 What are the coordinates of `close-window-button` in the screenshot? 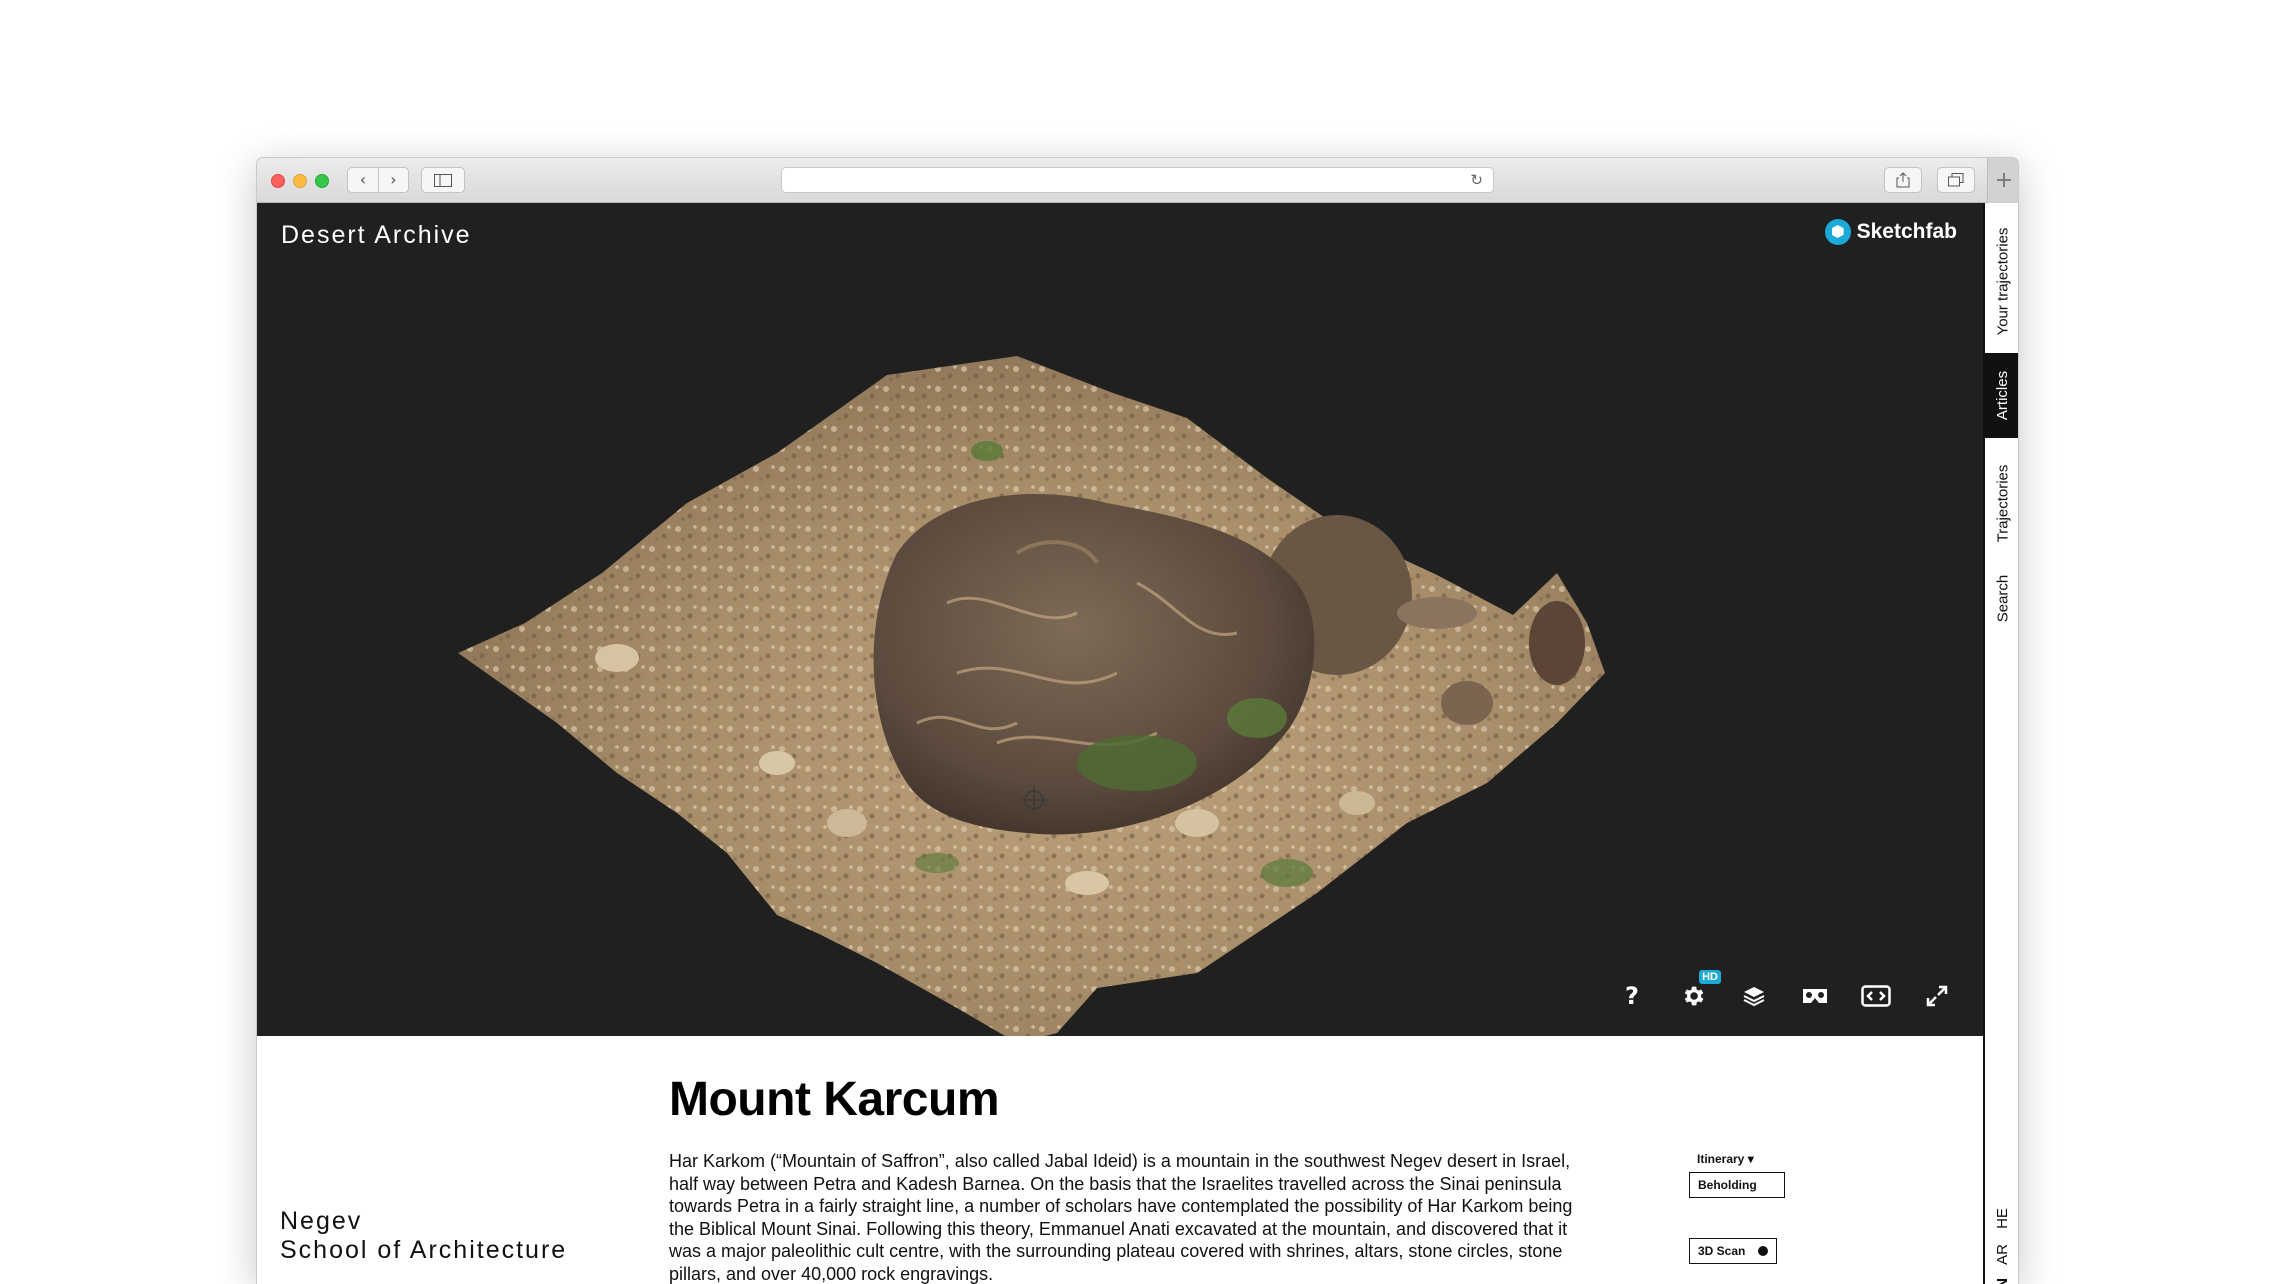 It's located at (278, 181).